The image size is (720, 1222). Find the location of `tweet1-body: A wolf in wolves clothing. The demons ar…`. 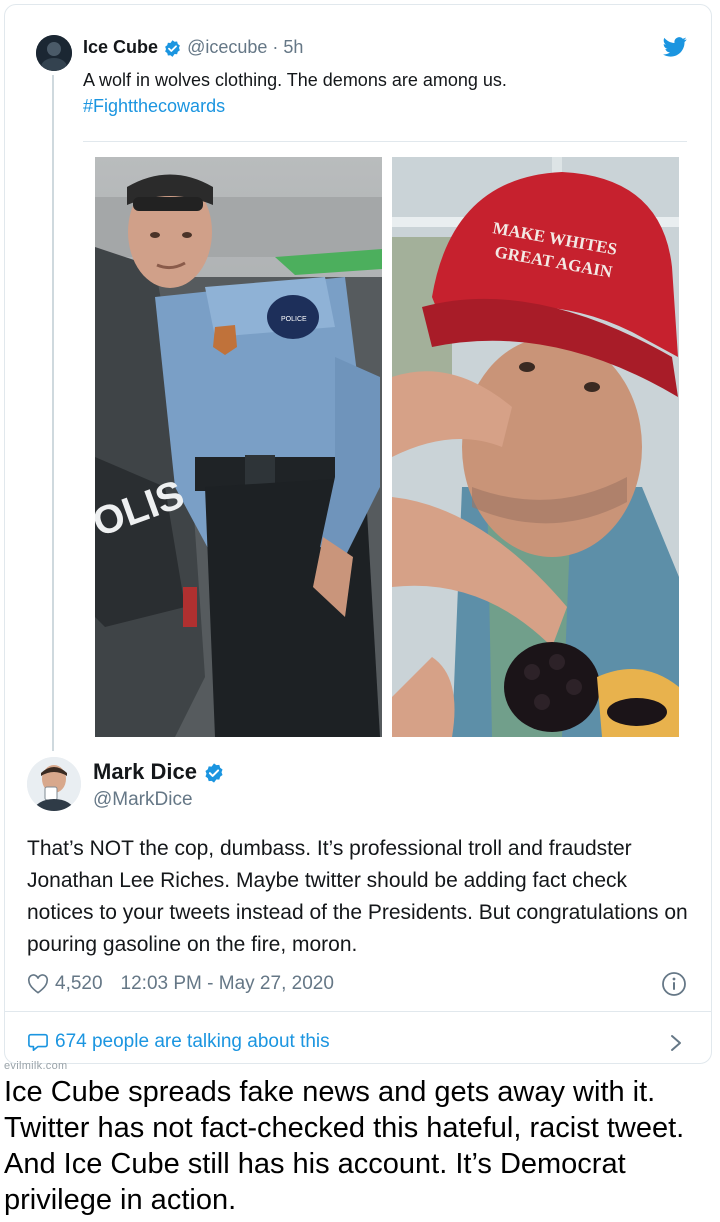

tweet1-body: A wolf in wolves clothing. The demons ar… is located at coordinates (373, 93).